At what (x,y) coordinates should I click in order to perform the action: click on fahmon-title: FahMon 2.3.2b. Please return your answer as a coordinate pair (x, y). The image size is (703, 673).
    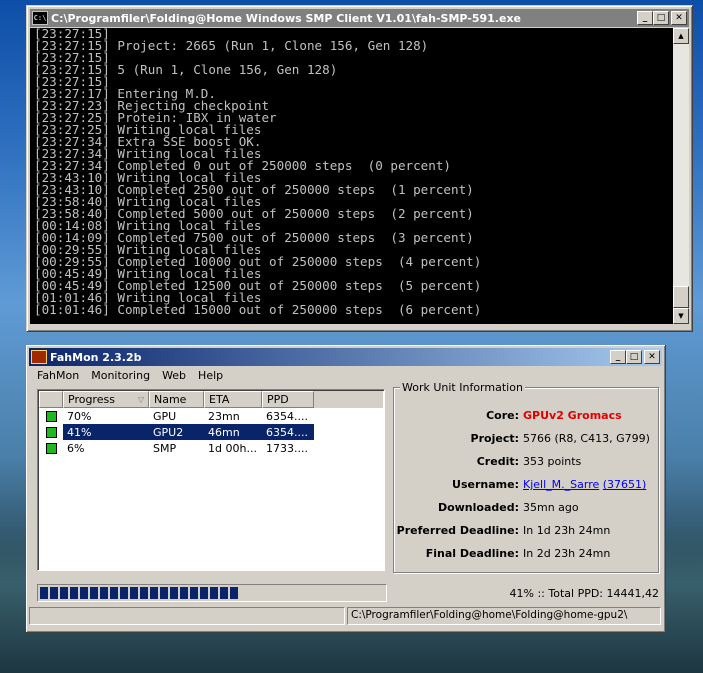
    Looking at the image, I should click on (96, 357).